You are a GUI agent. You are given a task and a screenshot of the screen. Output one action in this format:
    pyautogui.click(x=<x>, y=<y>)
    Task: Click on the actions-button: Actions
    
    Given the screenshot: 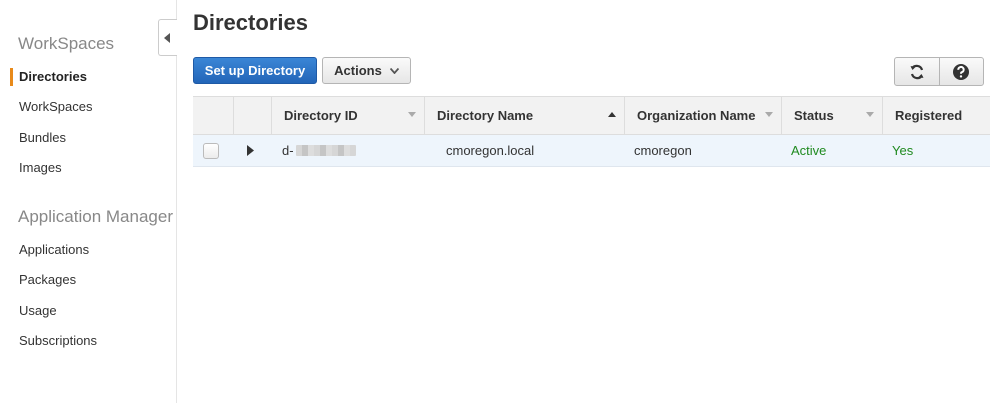 What is the action you would take?
    pyautogui.click(x=366, y=70)
    